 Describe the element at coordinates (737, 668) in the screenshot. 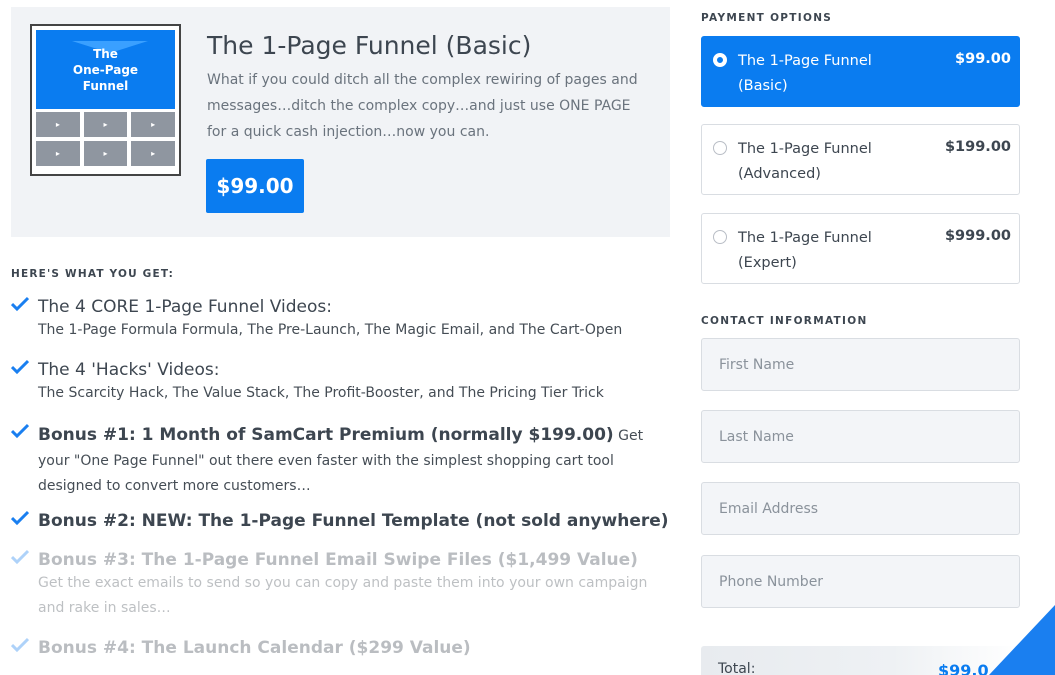

I see `total-label: Total:` at that location.